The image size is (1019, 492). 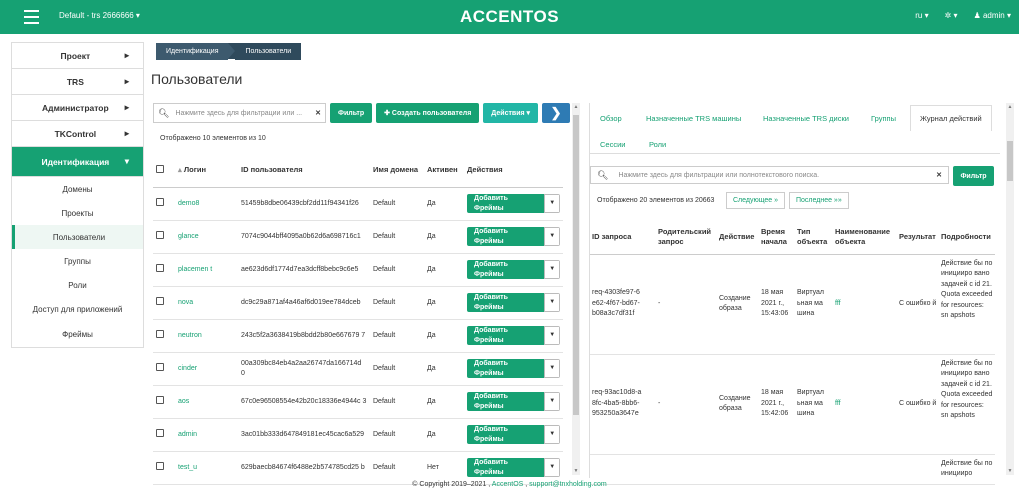 I want to click on col-action: Действие, so click(x=738, y=237).